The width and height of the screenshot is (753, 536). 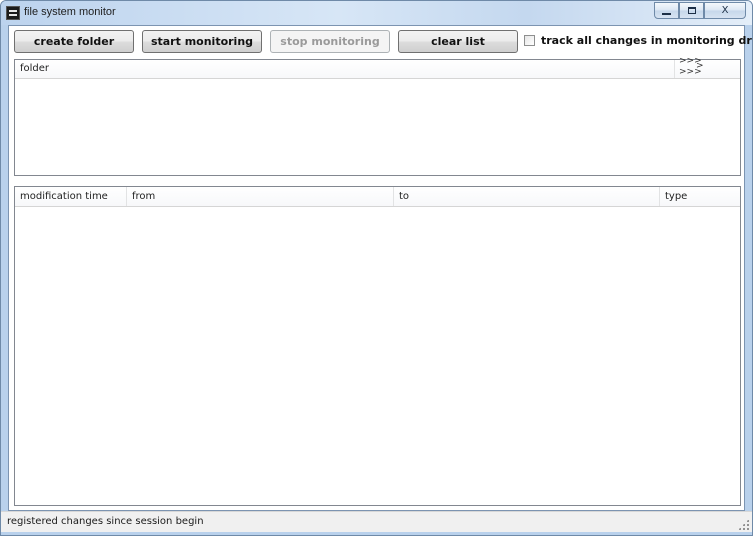 I want to click on column-header-type: type, so click(x=700, y=196).